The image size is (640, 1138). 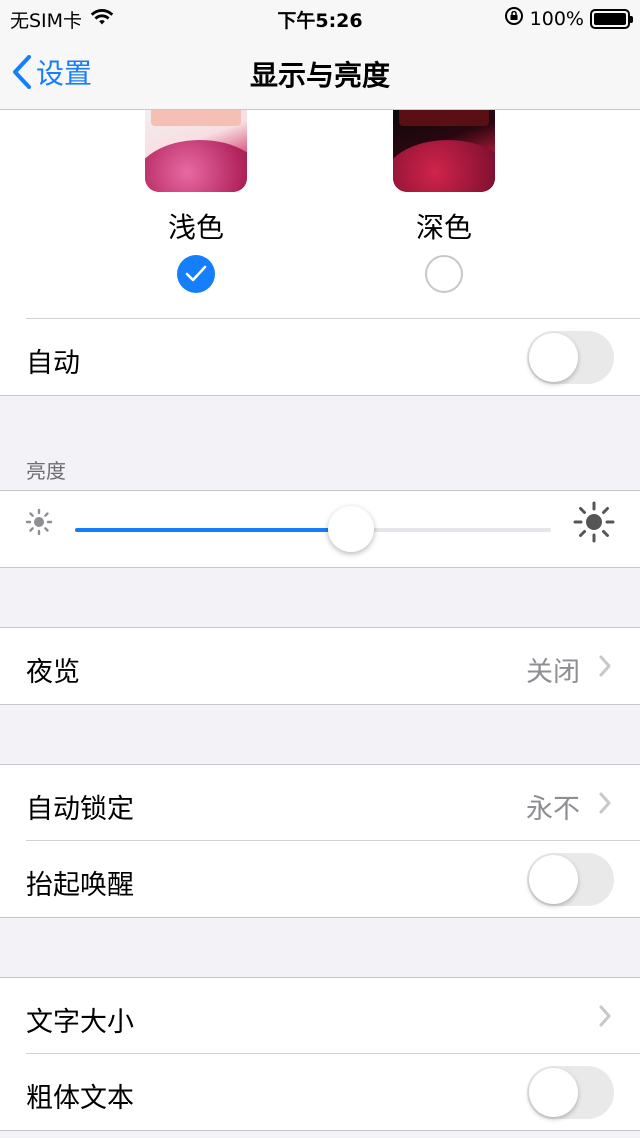 What do you see at coordinates (594, 524) in the screenshot?
I see `sun-large-icon` at bounding box center [594, 524].